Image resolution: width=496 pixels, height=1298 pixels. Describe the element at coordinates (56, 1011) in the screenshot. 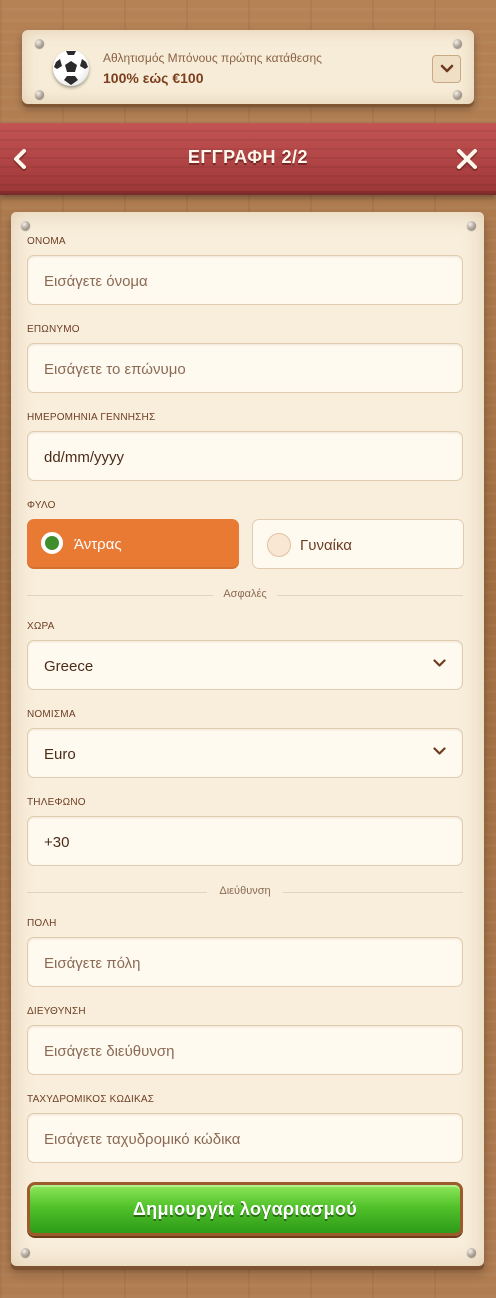

I see `address-label: ΔΙΕΥΘΥΝΣΗ` at that location.